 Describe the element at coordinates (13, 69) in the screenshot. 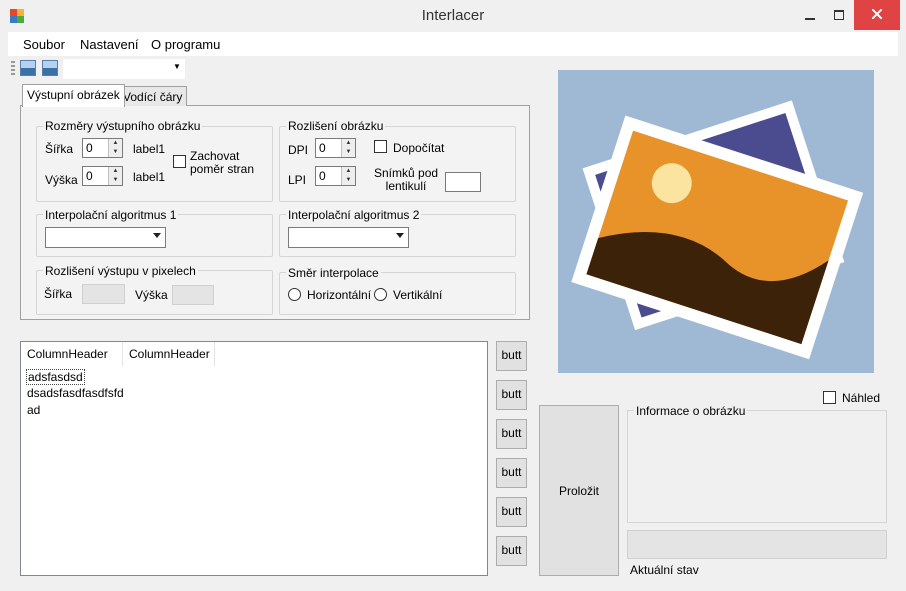

I see `toolbar-grip` at that location.